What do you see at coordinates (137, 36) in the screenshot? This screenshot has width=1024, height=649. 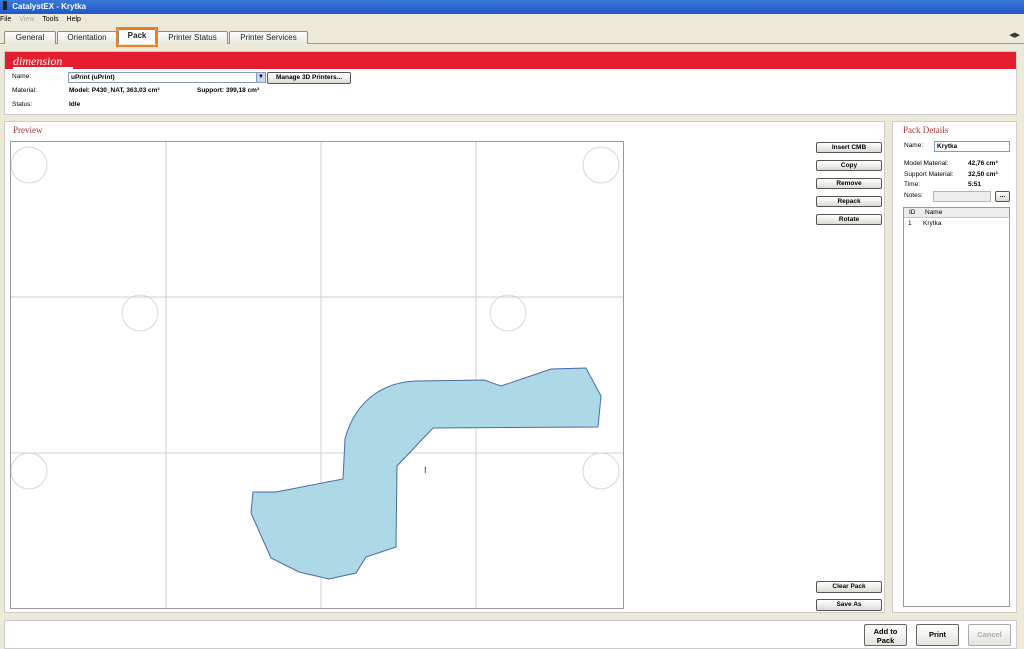 I see `tab-pack: Pack` at bounding box center [137, 36].